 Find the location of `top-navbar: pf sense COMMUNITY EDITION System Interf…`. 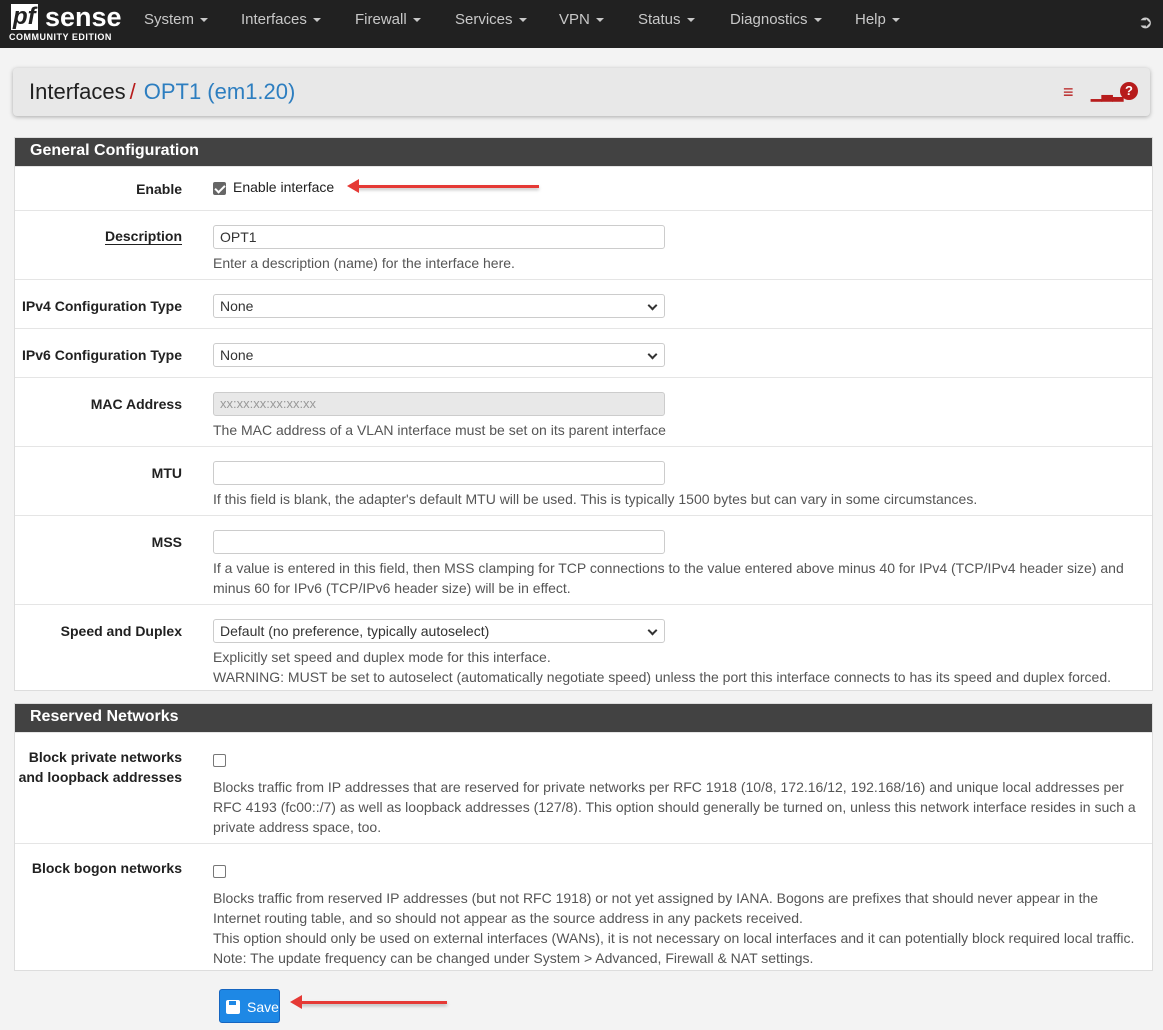

top-navbar: pf sense COMMUNITY EDITION System Interf… is located at coordinates (581, 24).